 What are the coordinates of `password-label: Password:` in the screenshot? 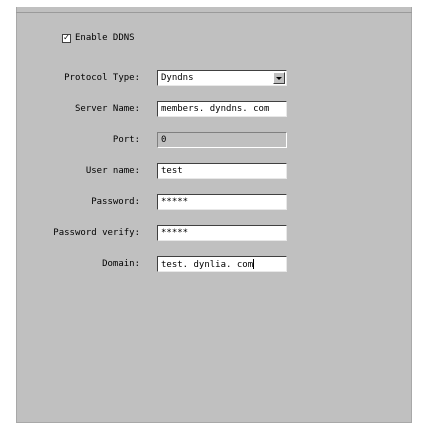 It's located at (115, 202).